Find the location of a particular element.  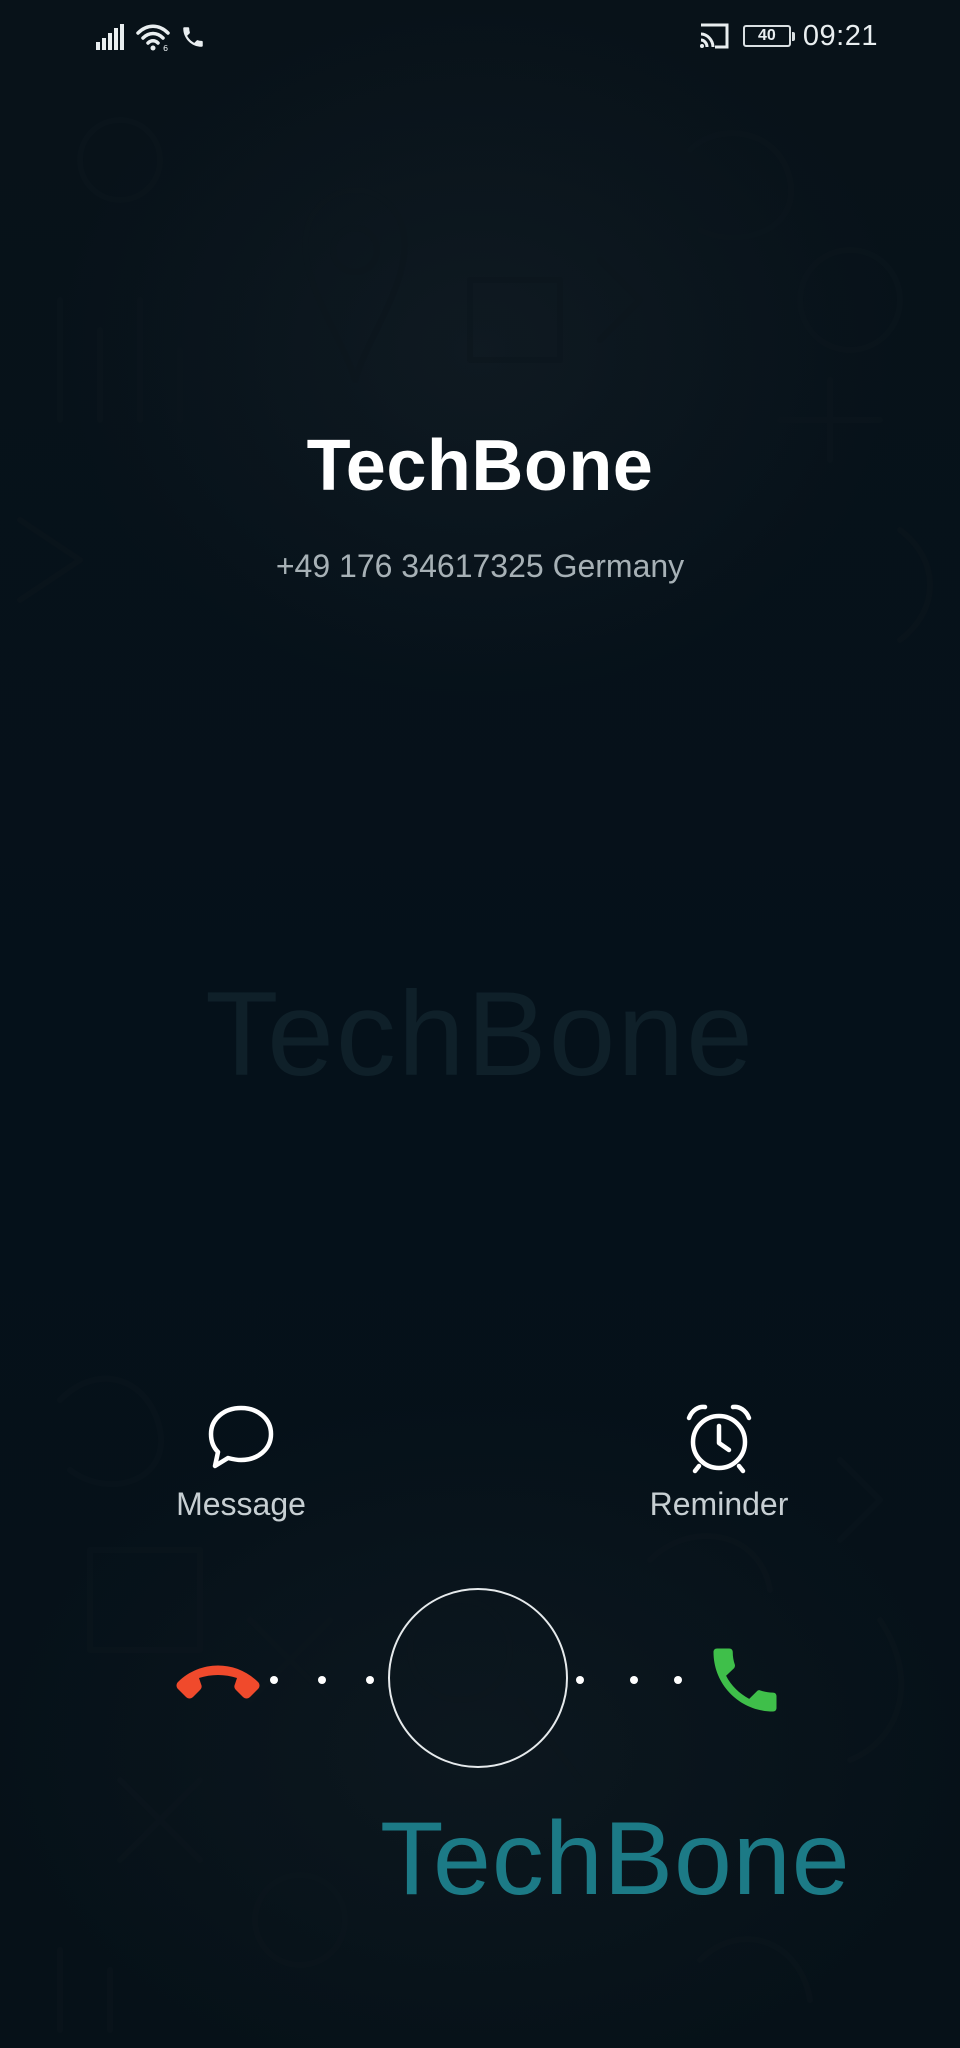

alarm-clock-icon is located at coordinates (719, 1439).